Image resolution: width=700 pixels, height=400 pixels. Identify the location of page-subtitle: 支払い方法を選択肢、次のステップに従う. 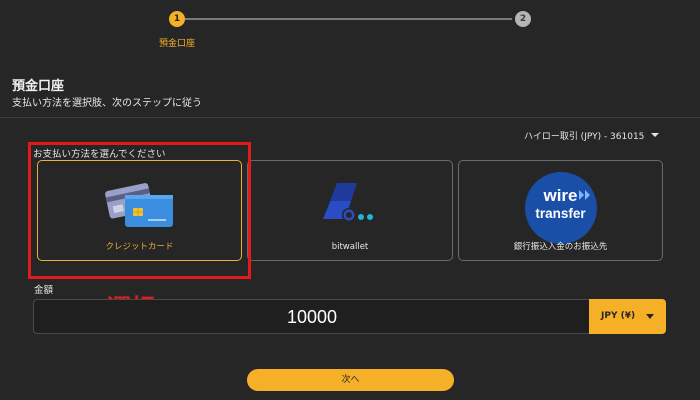
(107, 103).